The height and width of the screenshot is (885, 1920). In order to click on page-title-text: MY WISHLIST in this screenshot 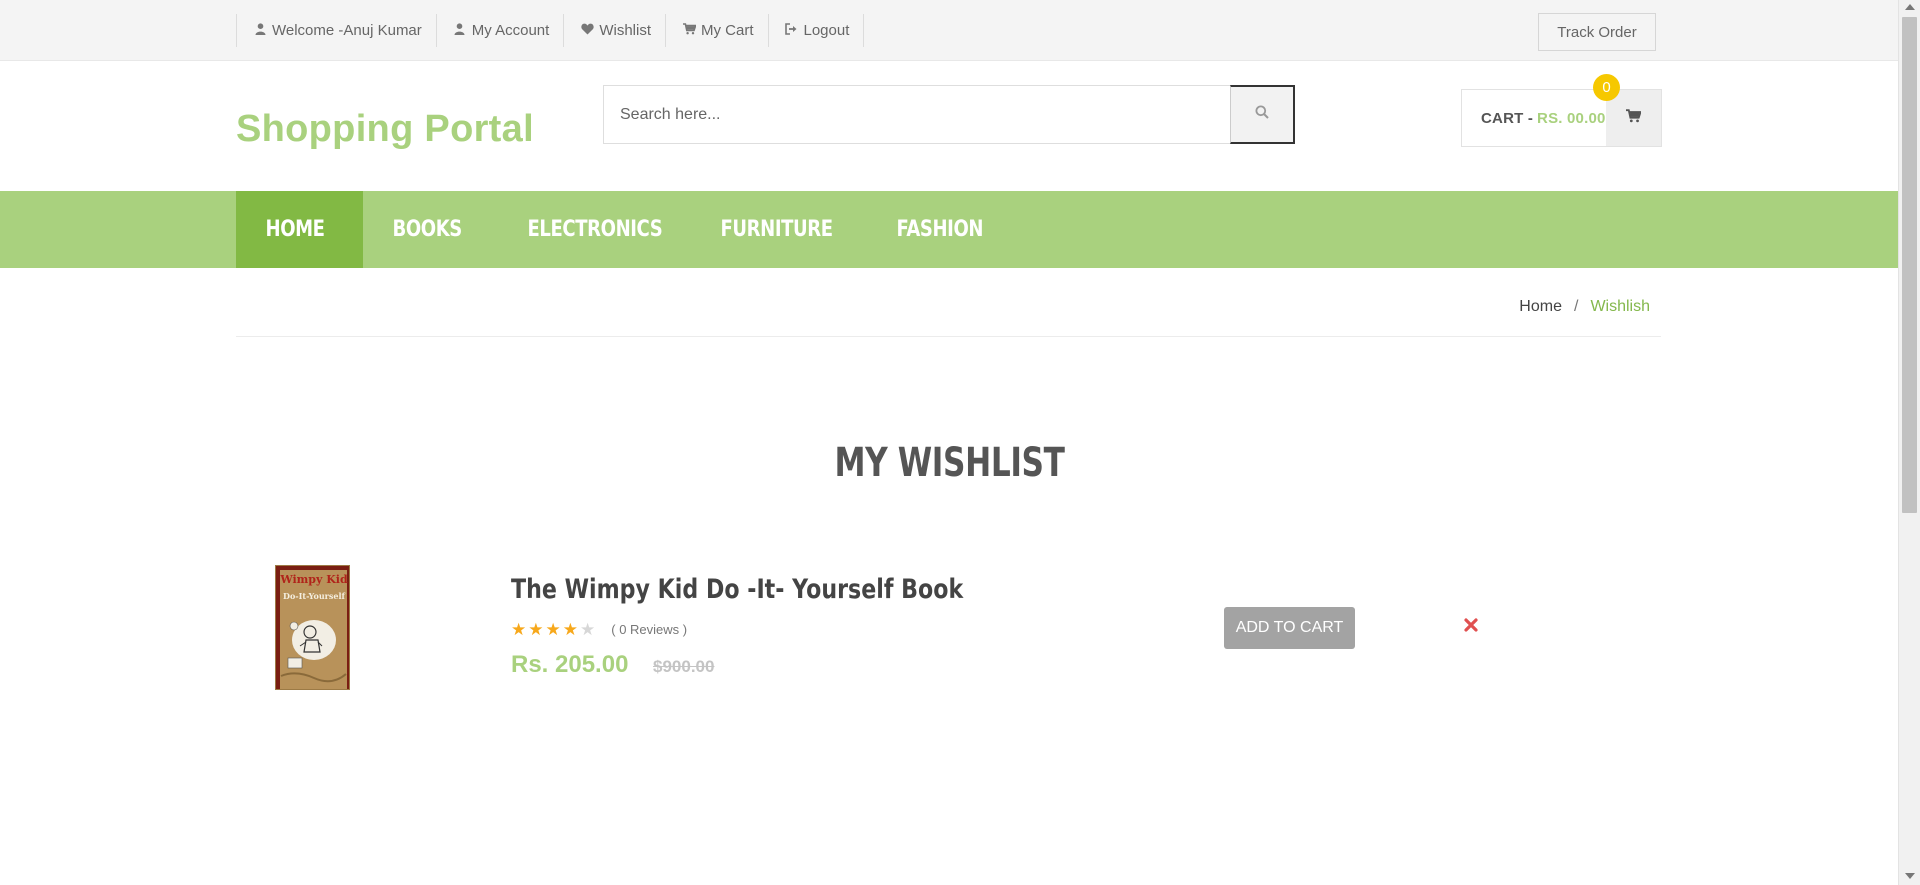, I will do `click(949, 463)`.